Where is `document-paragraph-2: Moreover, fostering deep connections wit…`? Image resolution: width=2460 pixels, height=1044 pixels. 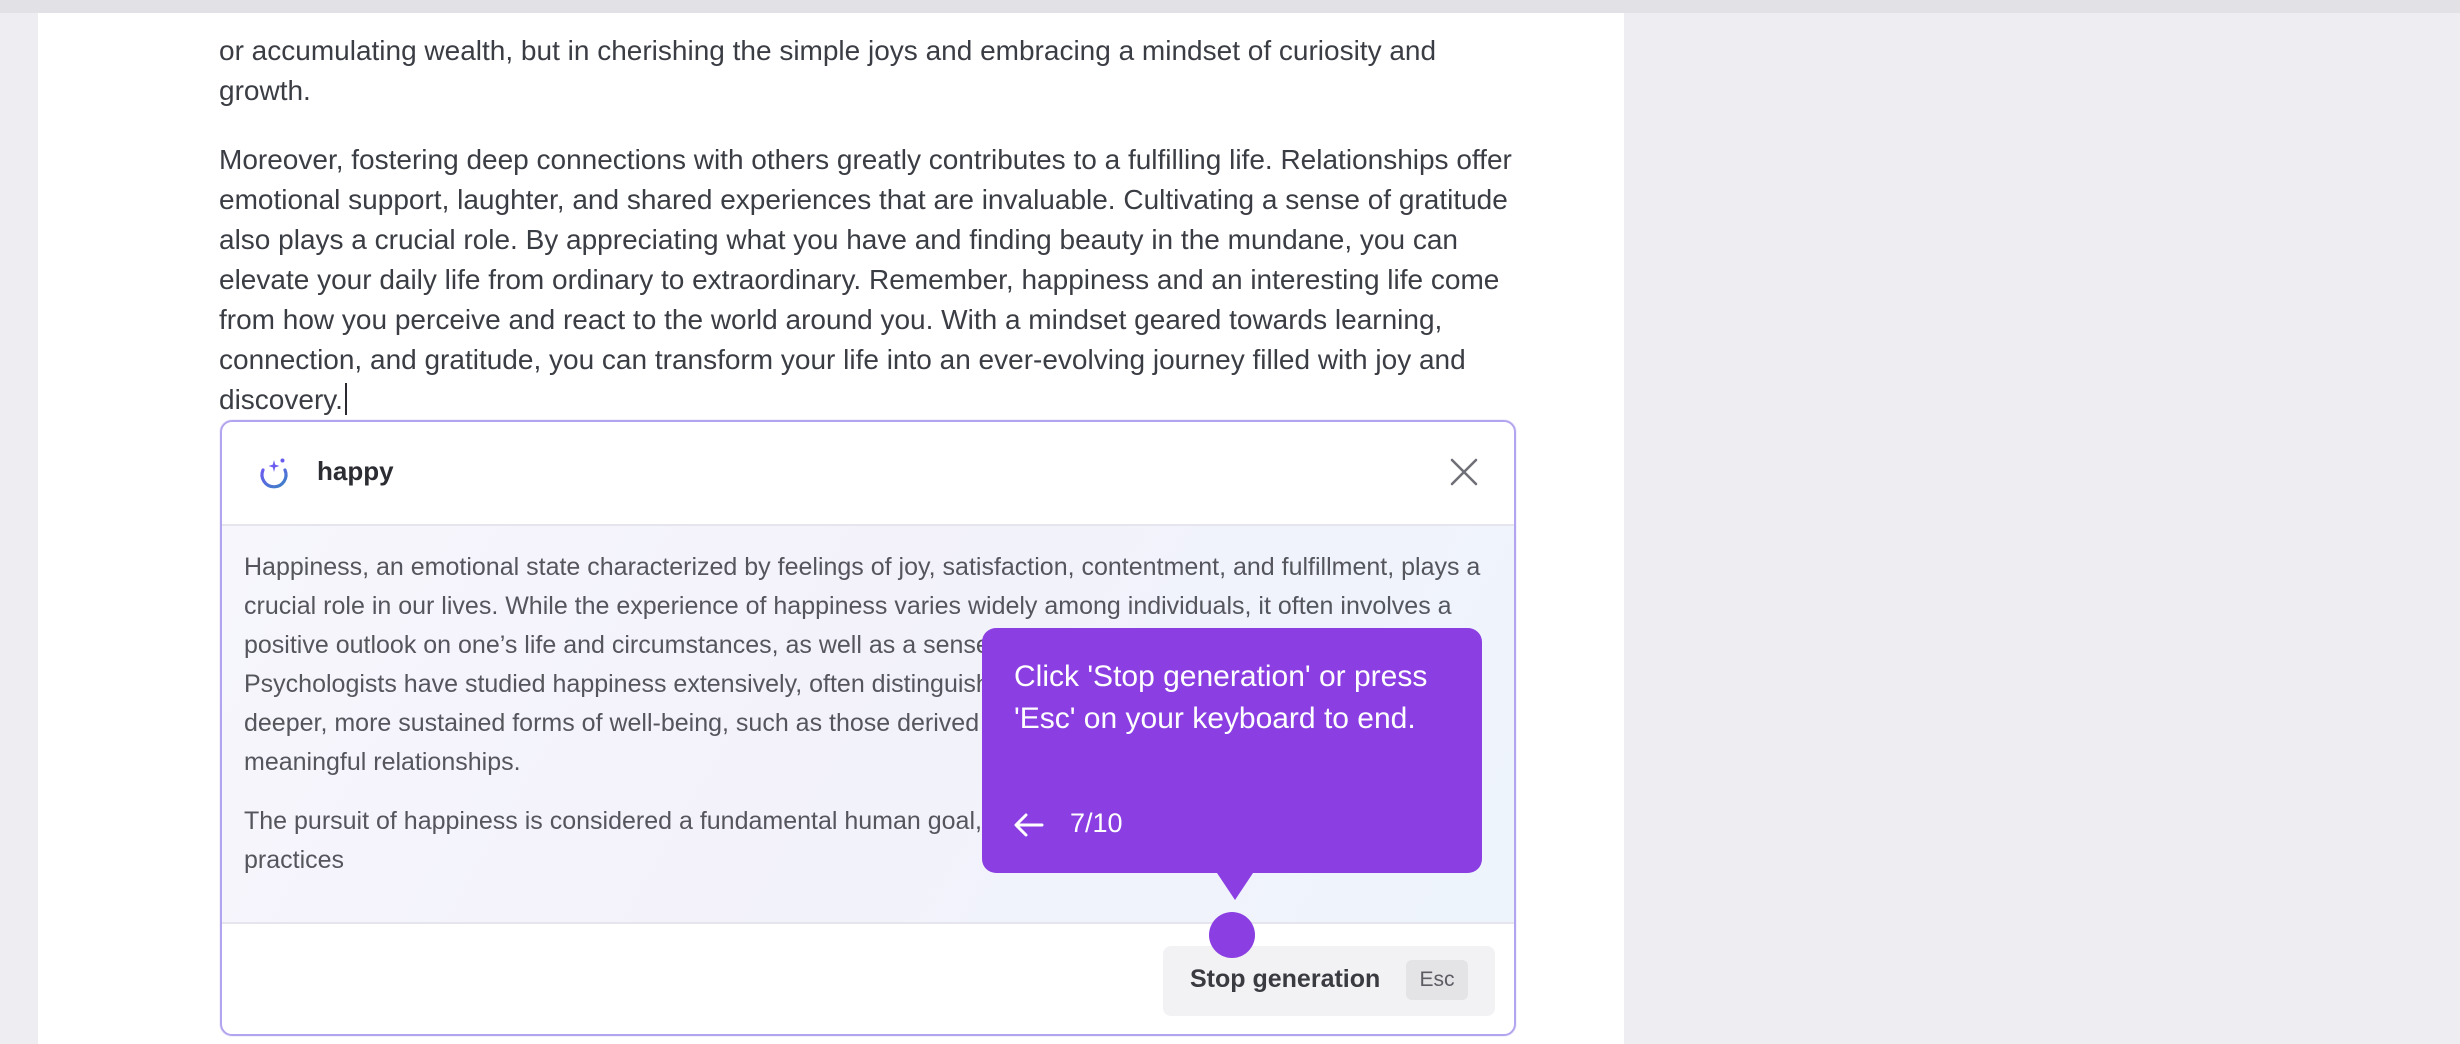 document-paragraph-2: Moreover, fostering deep connections wit… is located at coordinates (874, 280).